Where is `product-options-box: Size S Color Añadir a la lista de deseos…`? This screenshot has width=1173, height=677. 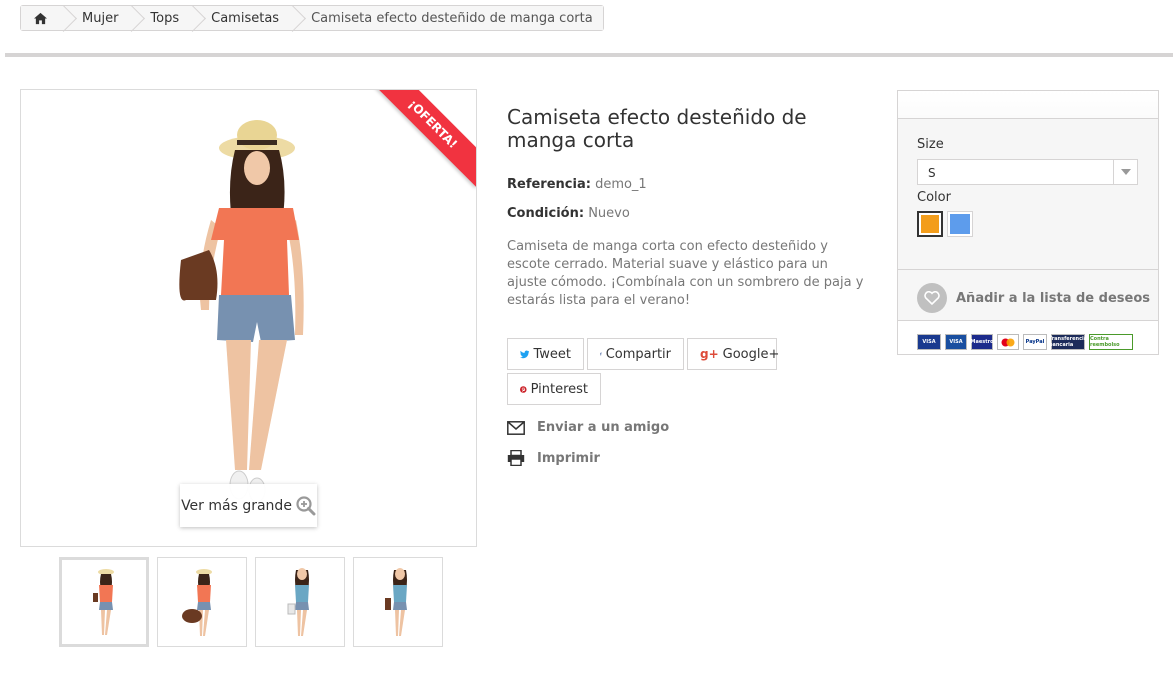 product-options-box: Size S Color Añadir a la lista de deseos… is located at coordinates (1028, 222).